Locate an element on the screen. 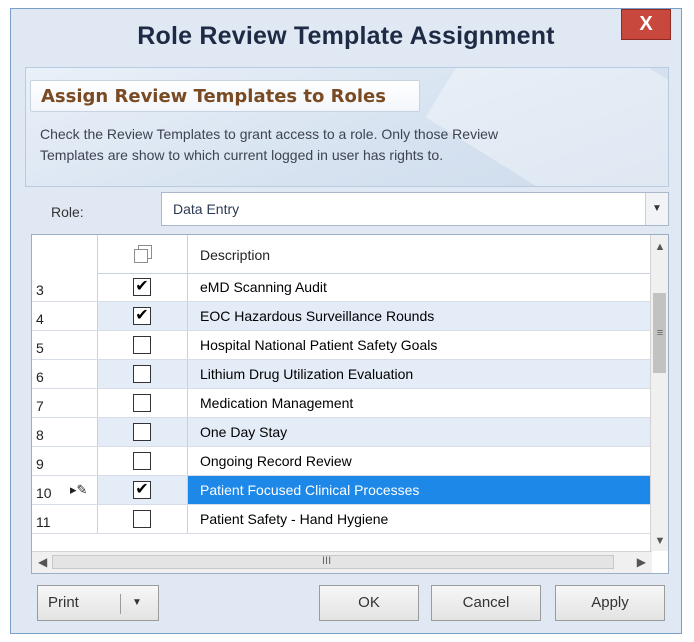  row-number-cell: 5 is located at coordinates (65, 345).